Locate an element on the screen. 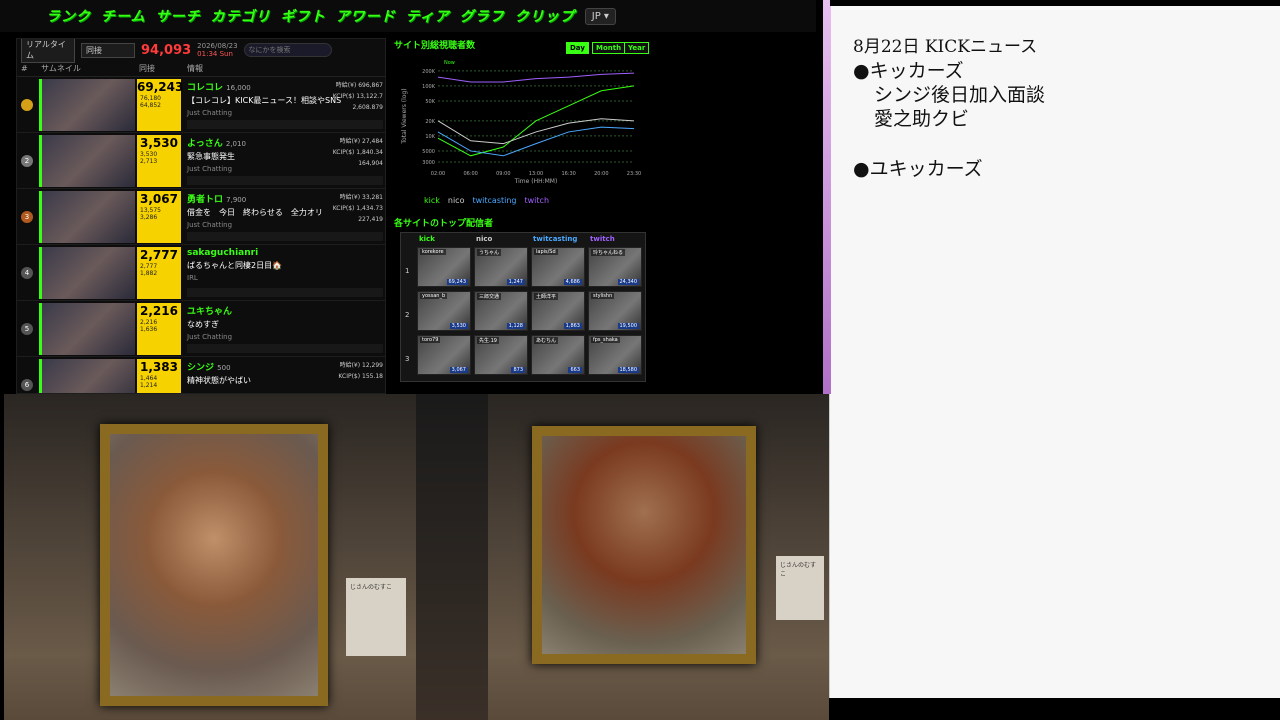  streamer-name: よっさん is located at coordinates (205, 144).